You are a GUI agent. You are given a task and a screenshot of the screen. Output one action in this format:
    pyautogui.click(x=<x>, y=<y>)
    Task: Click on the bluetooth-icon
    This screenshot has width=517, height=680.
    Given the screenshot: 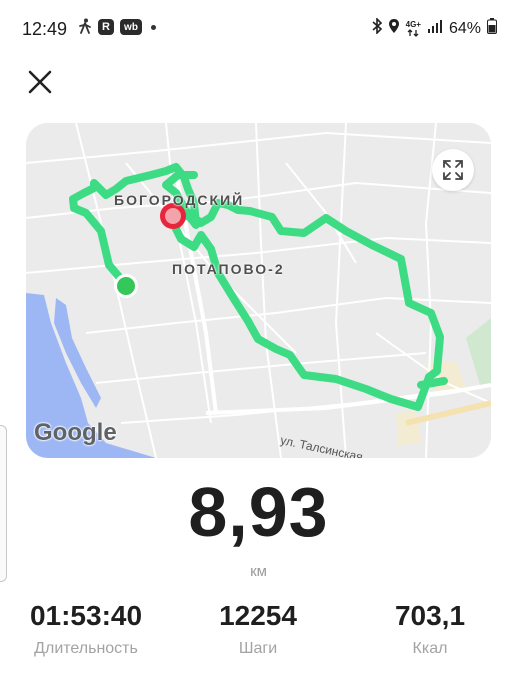 What is the action you would take?
    pyautogui.click(x=377, y=28)
    